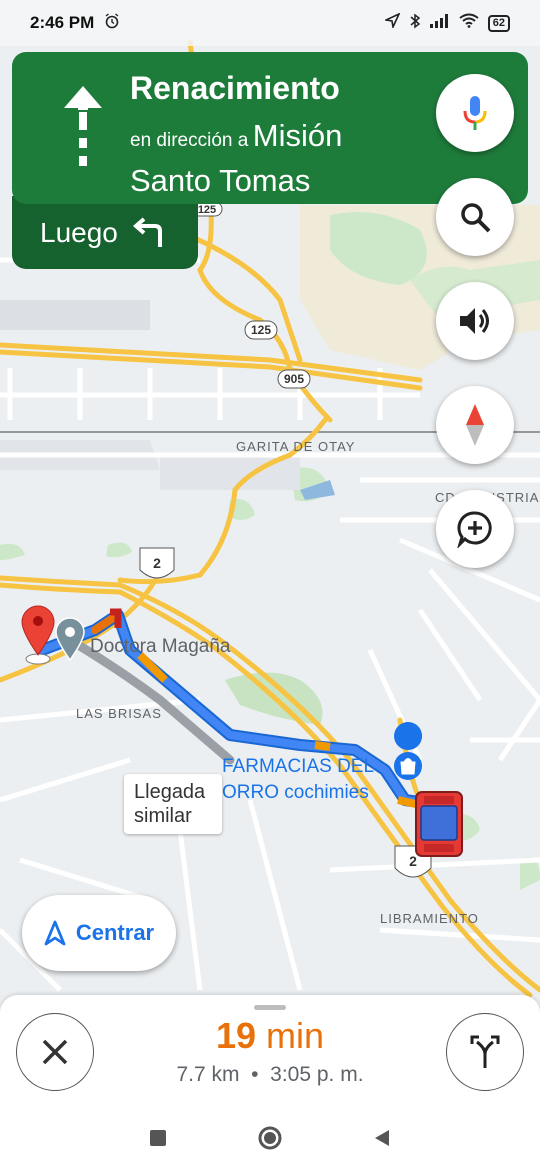  Describe the element at coordinates (189, 140) in the screenshot. I see `direction-prefix: en dirección a` at that location.